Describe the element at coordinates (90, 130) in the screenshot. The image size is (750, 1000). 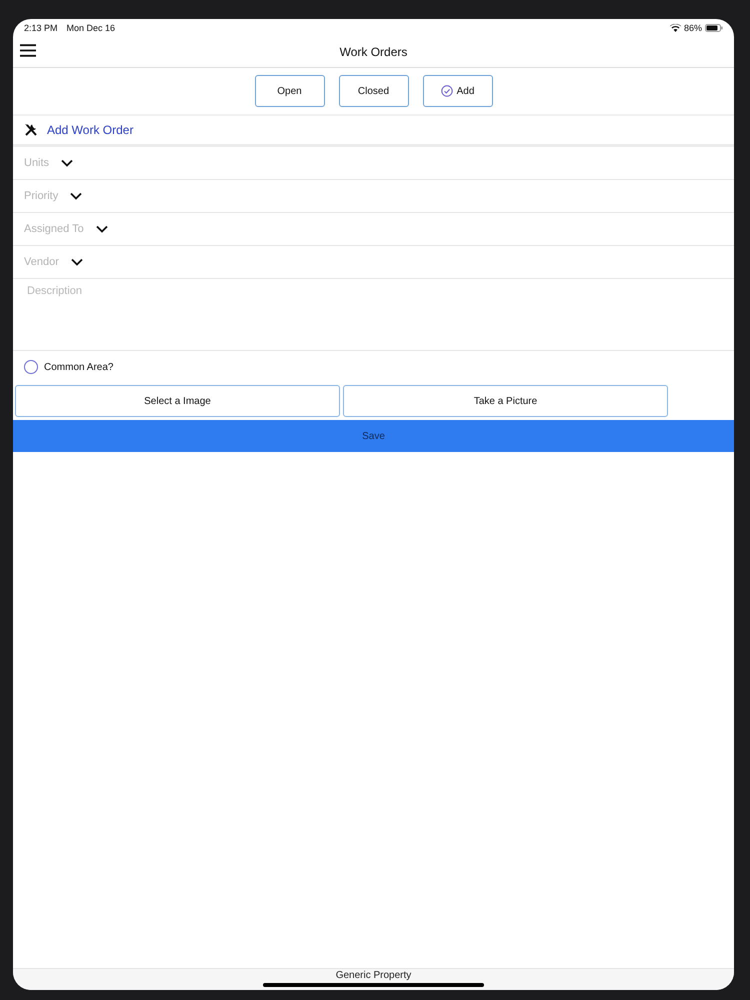
I see `section-title: Add Work Order` at that location.